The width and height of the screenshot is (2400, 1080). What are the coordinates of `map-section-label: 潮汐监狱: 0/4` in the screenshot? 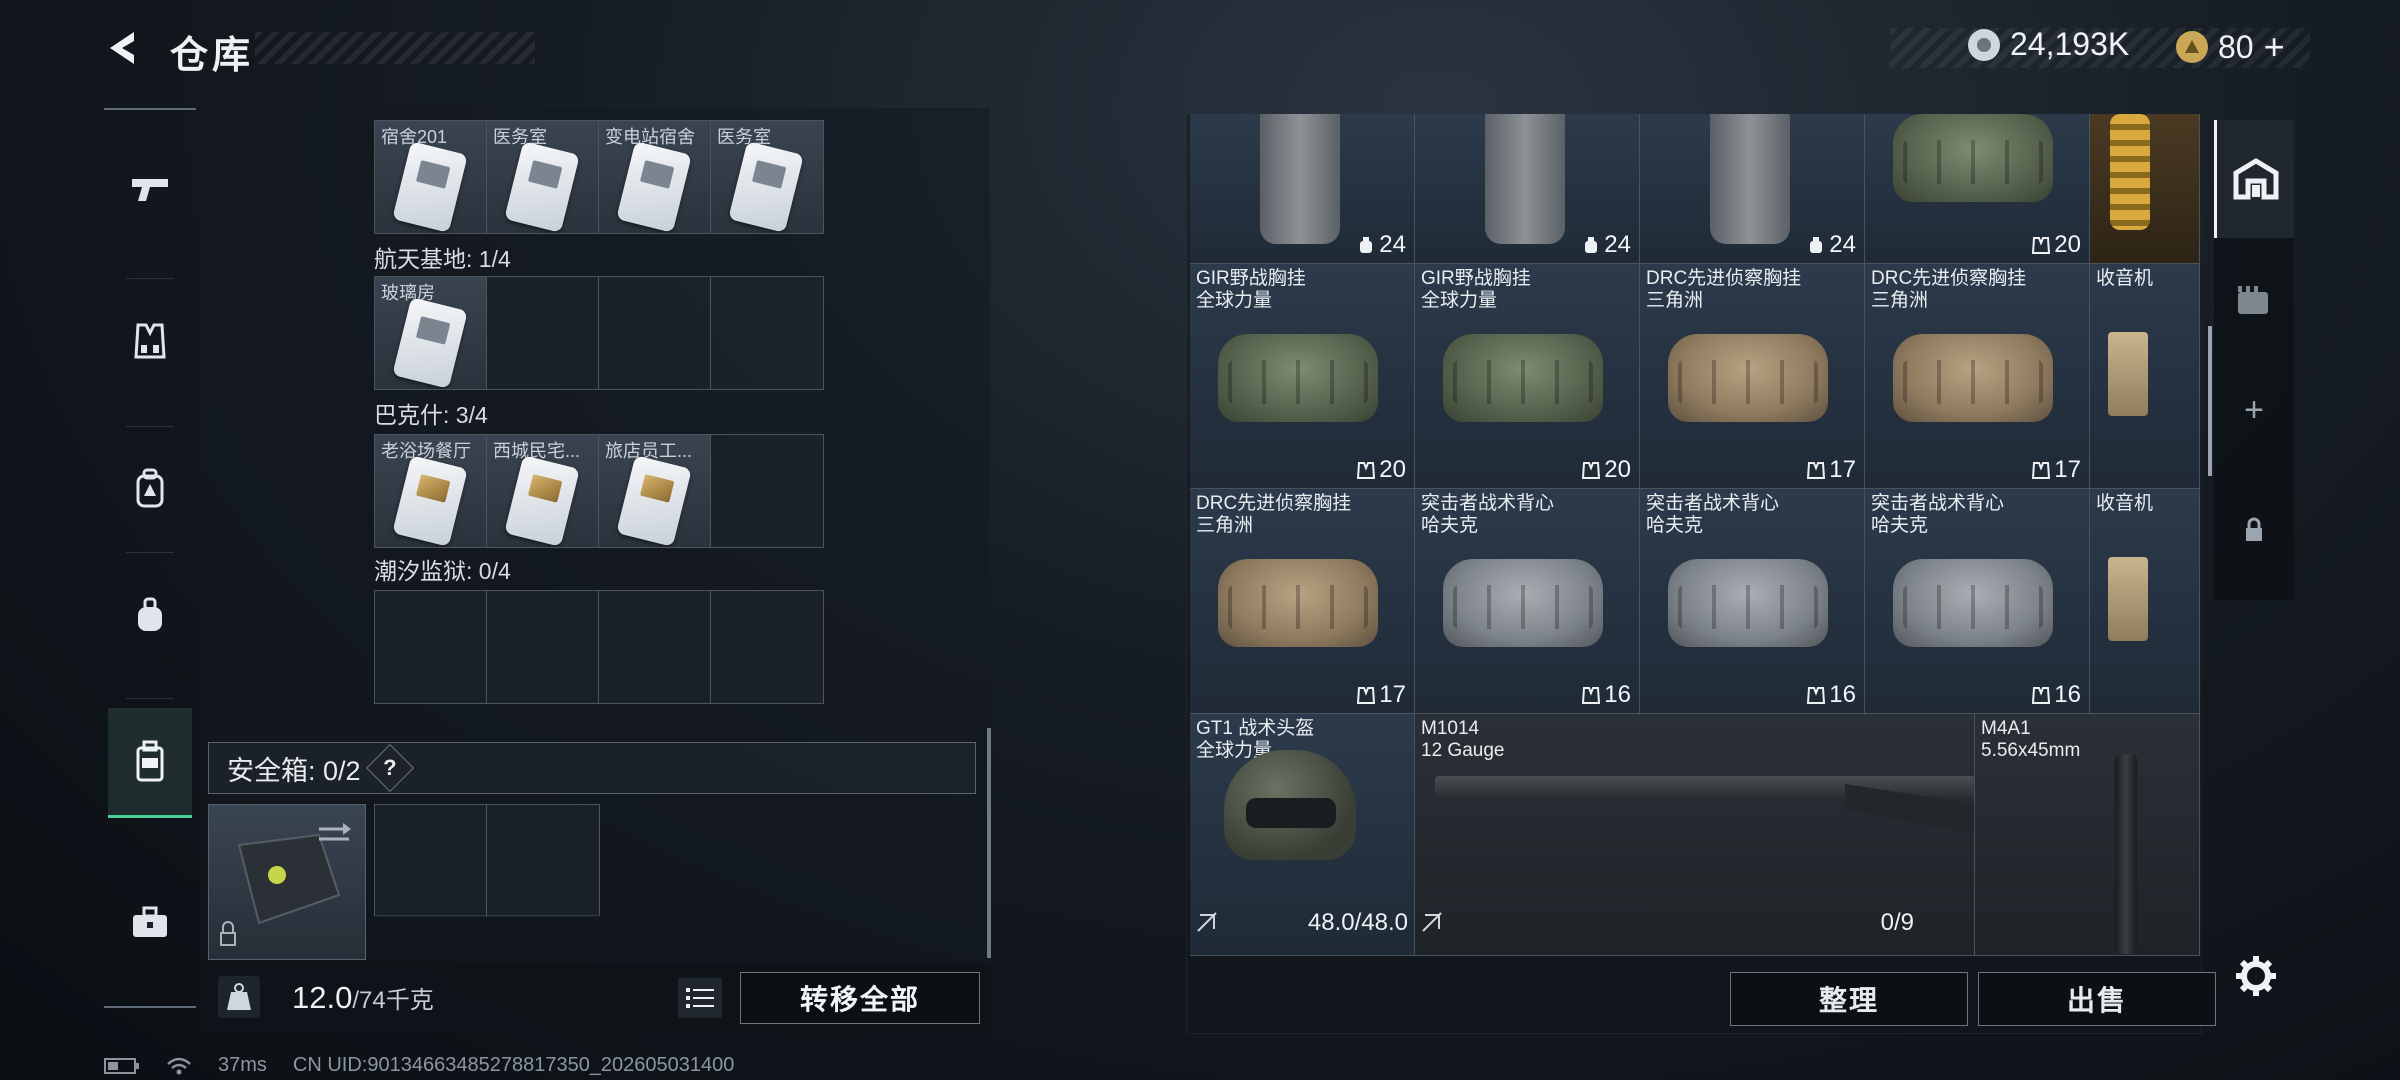 It's located at (442, 571).